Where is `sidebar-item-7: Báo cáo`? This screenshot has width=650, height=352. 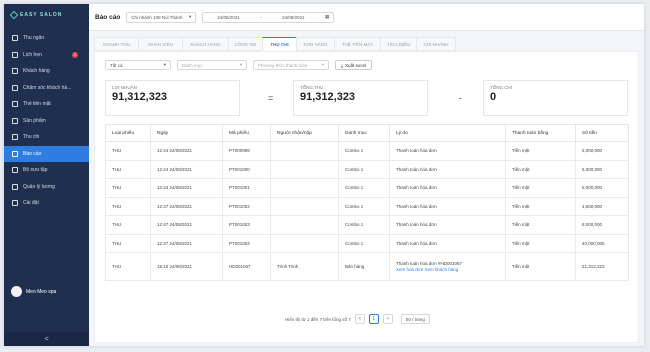
sidebar-item-7: Báo cáo is located at coordinates (46, 153).